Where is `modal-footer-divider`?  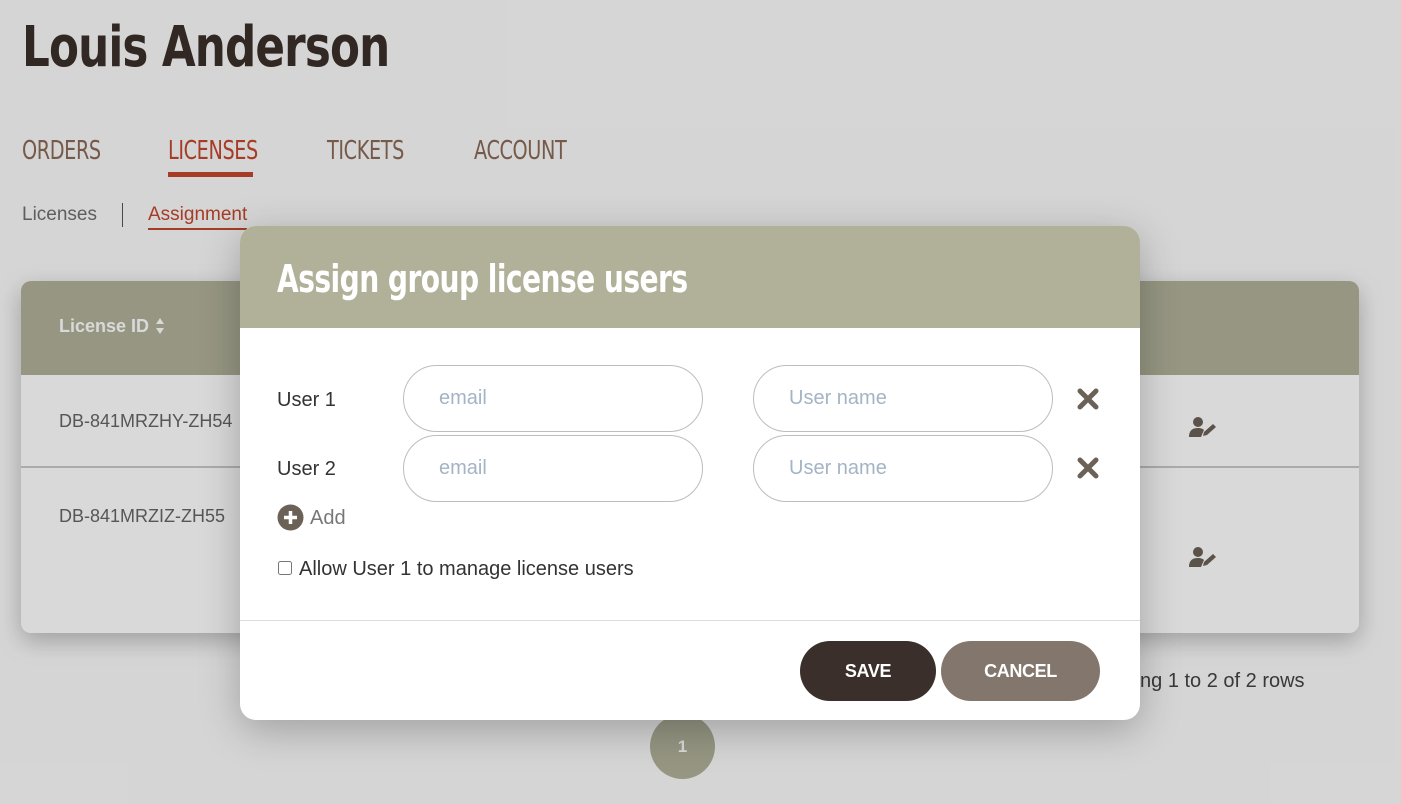
modal-footer-divider is located at coordinates (690, 620).